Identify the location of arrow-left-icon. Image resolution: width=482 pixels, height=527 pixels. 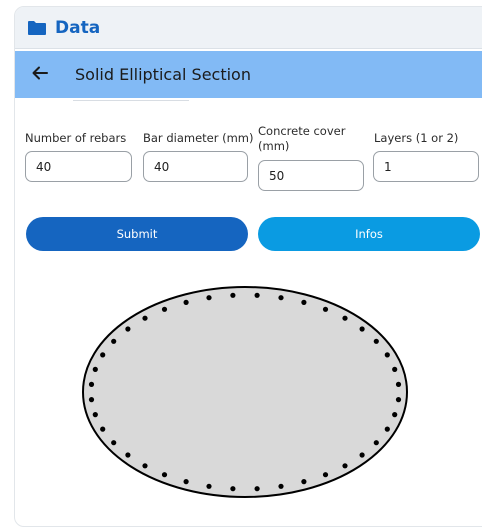
(40, 74).